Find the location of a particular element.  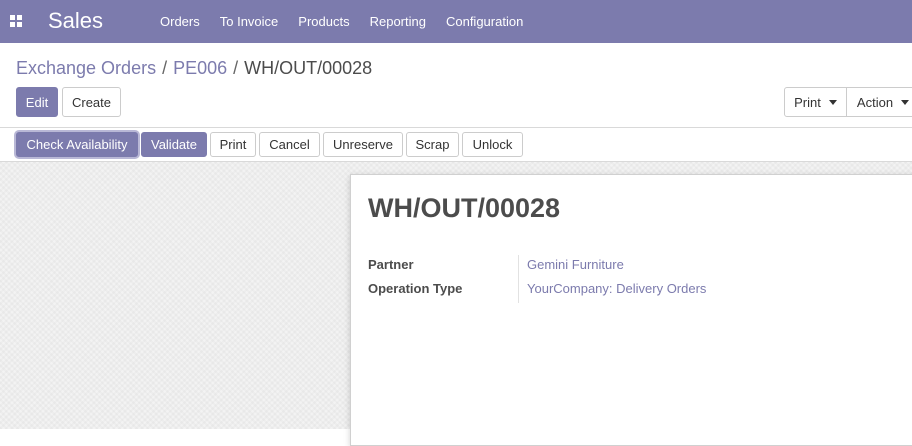

apps-menu-icon is located at coordinates (16, 21).